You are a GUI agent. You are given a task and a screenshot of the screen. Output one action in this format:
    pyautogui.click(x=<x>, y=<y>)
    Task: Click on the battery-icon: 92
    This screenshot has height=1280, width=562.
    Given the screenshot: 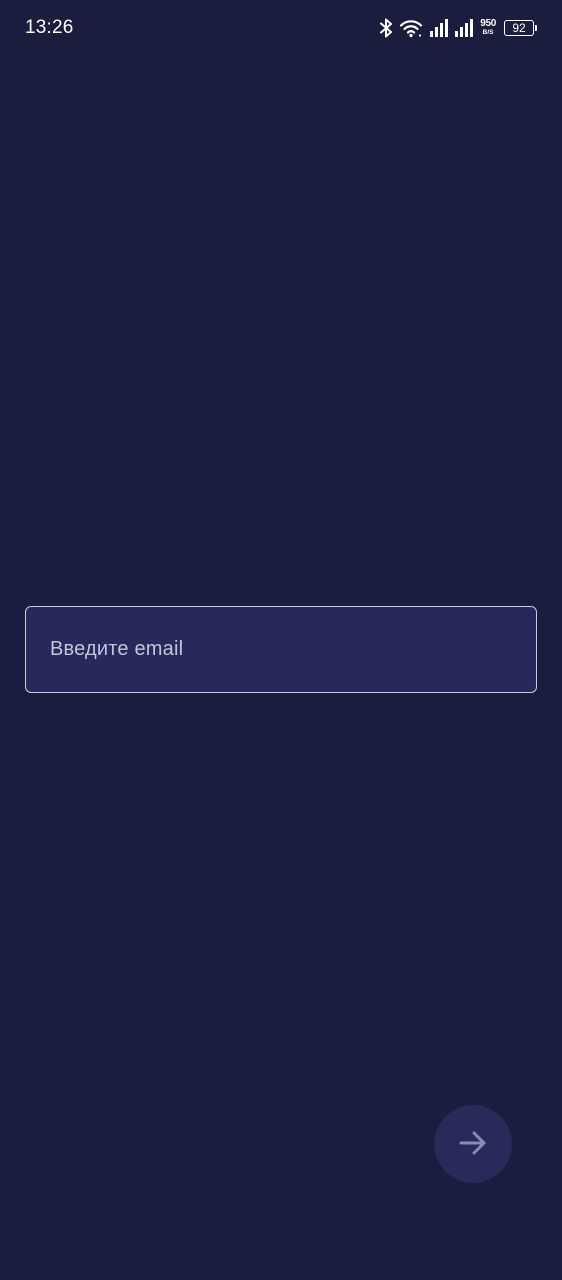 What is the action you would take?
    pyautogui.click(x=520, y=28)
    